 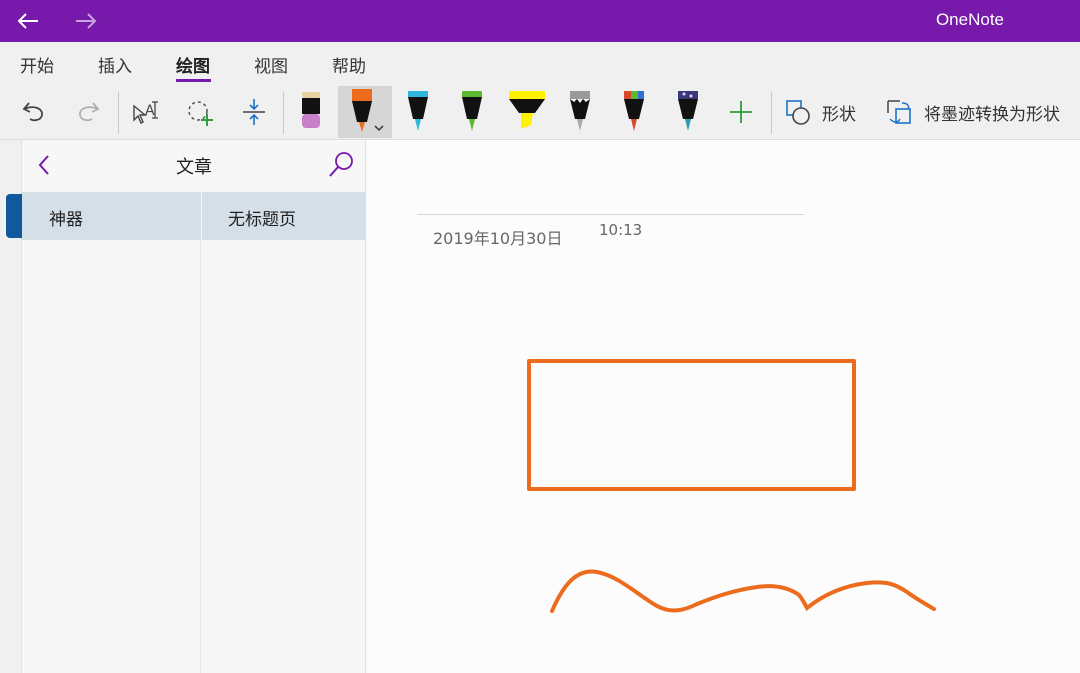 I want to click on section-item: 神器, so click(x=111, y=216).